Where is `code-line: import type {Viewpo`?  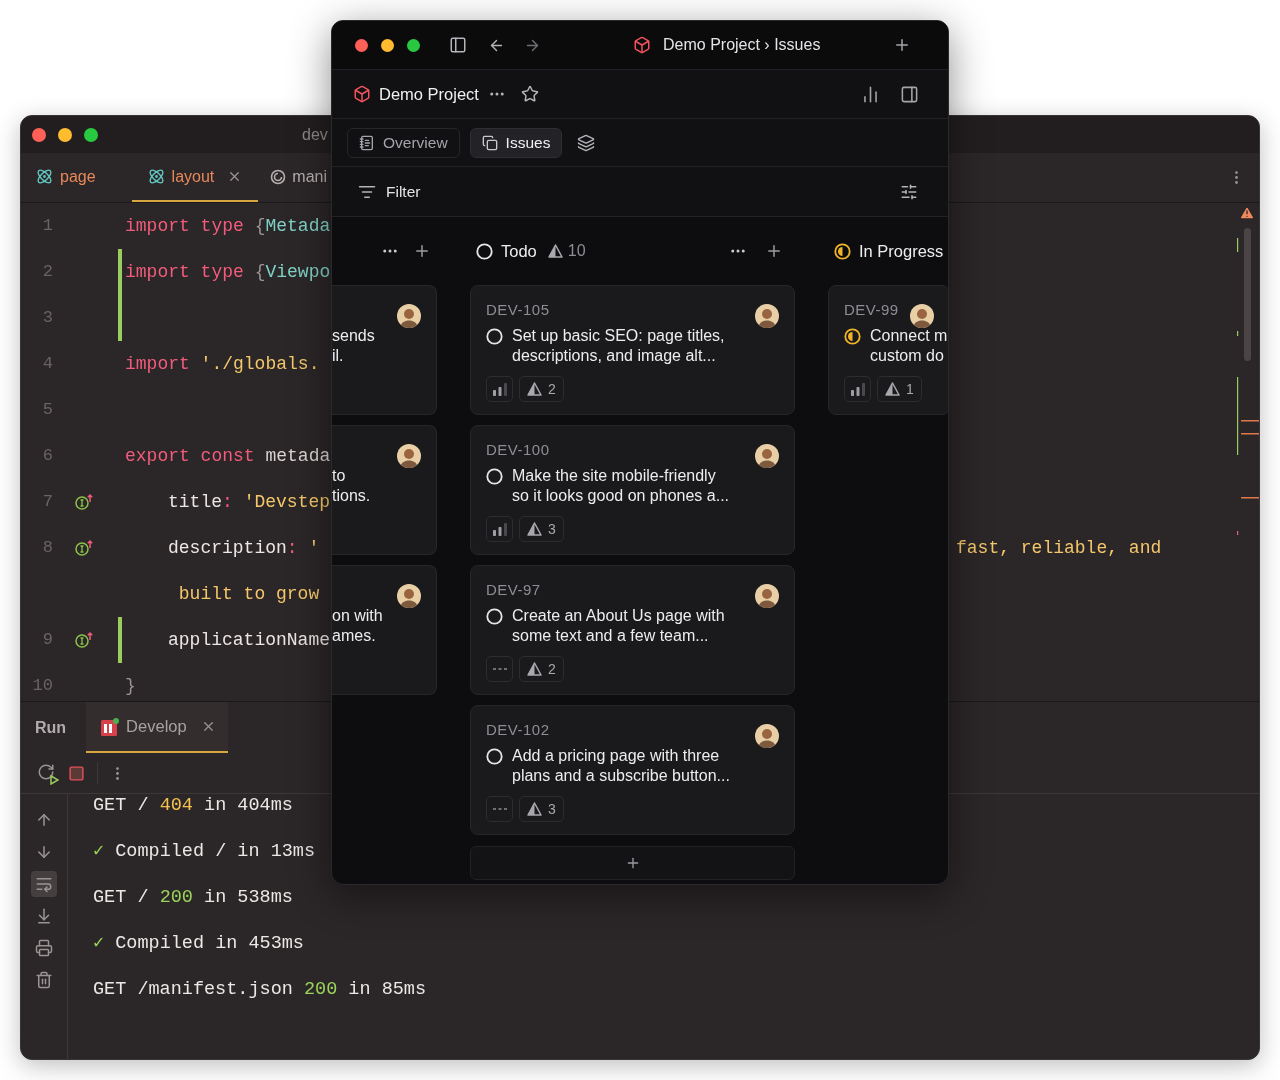 code-line: import type {Viewpo is located at coordinates (228, 271).